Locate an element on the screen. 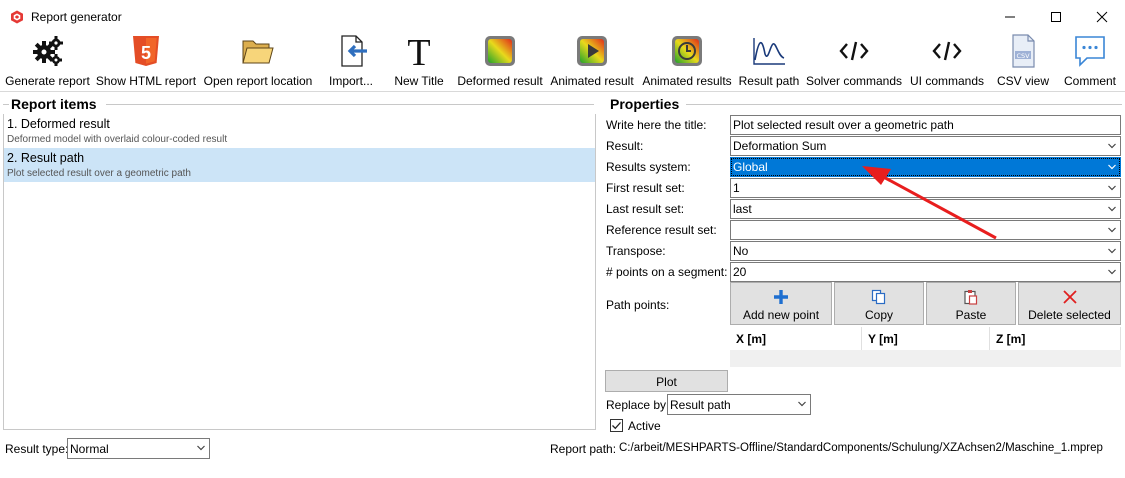  toolbar-divider is located at coordinates (562, 91).